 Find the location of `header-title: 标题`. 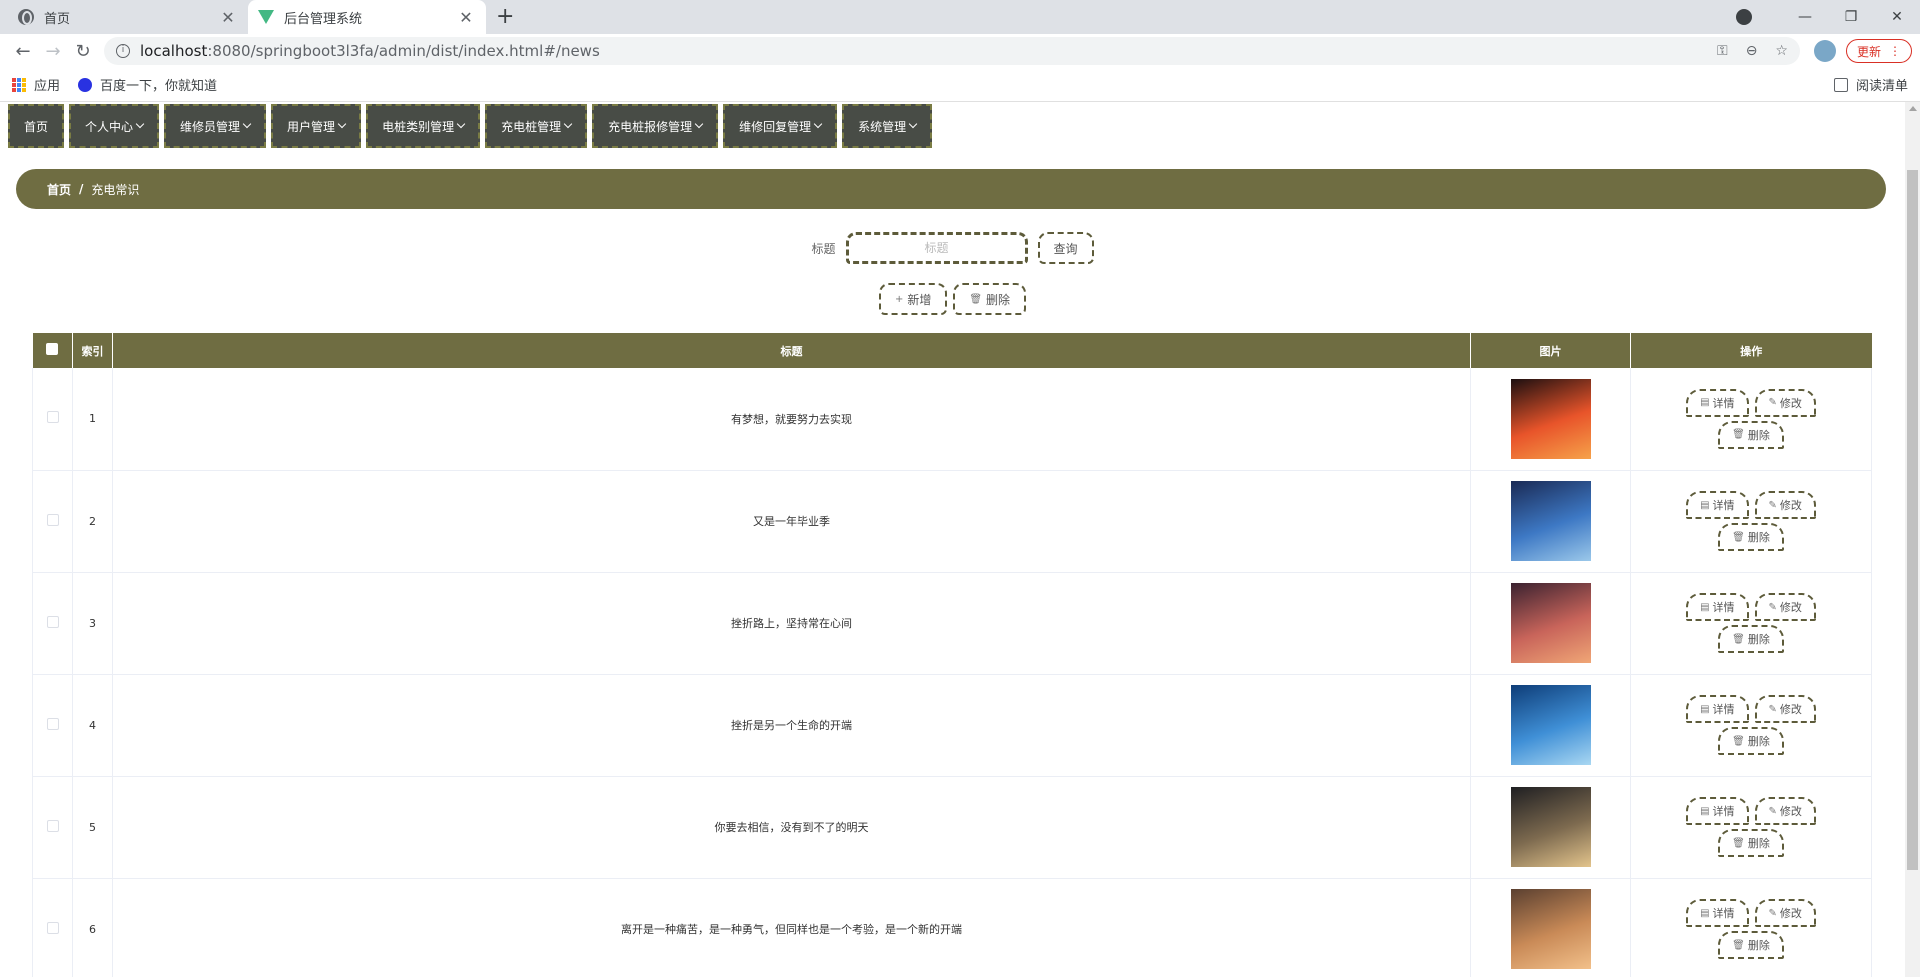

header-title: 标题 is located at coordinates (791, 350).